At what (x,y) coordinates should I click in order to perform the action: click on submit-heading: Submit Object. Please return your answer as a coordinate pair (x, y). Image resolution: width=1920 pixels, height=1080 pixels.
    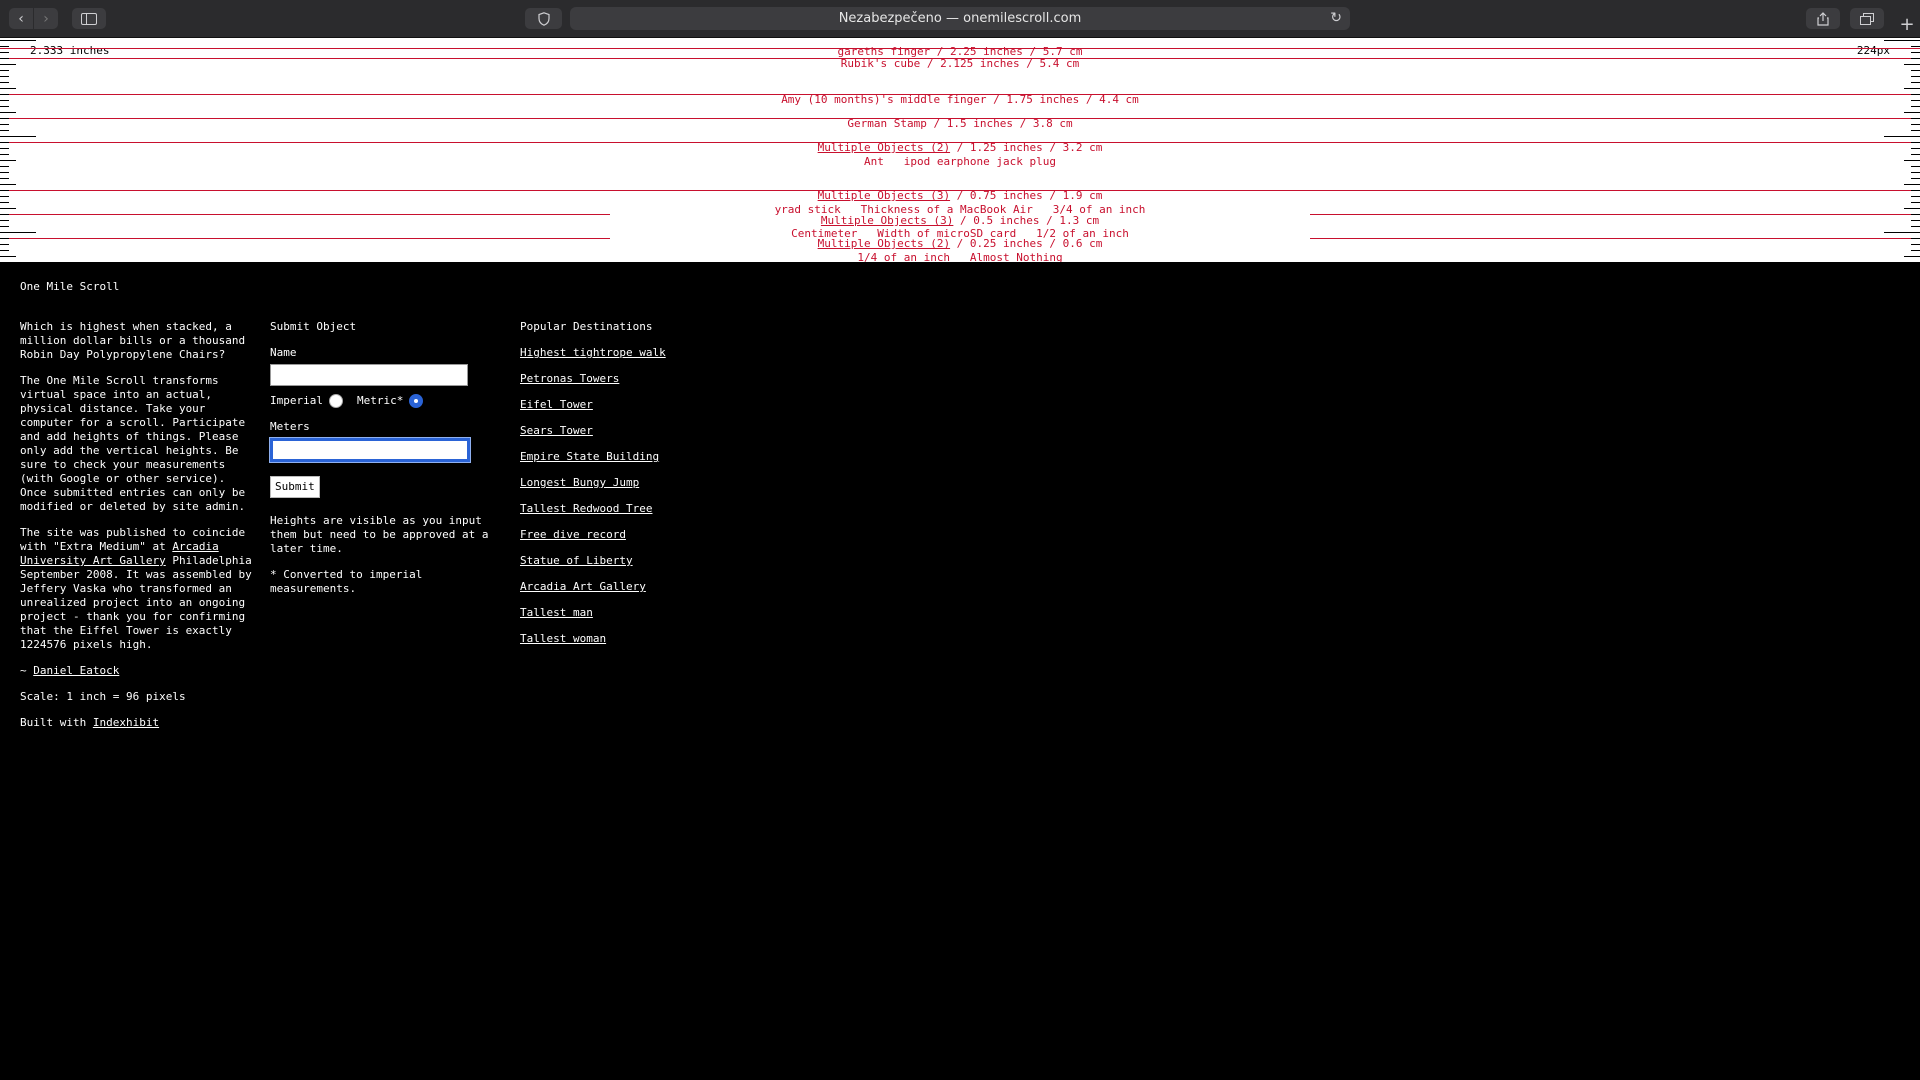
    Looking at the image, I should click on (313, 326).